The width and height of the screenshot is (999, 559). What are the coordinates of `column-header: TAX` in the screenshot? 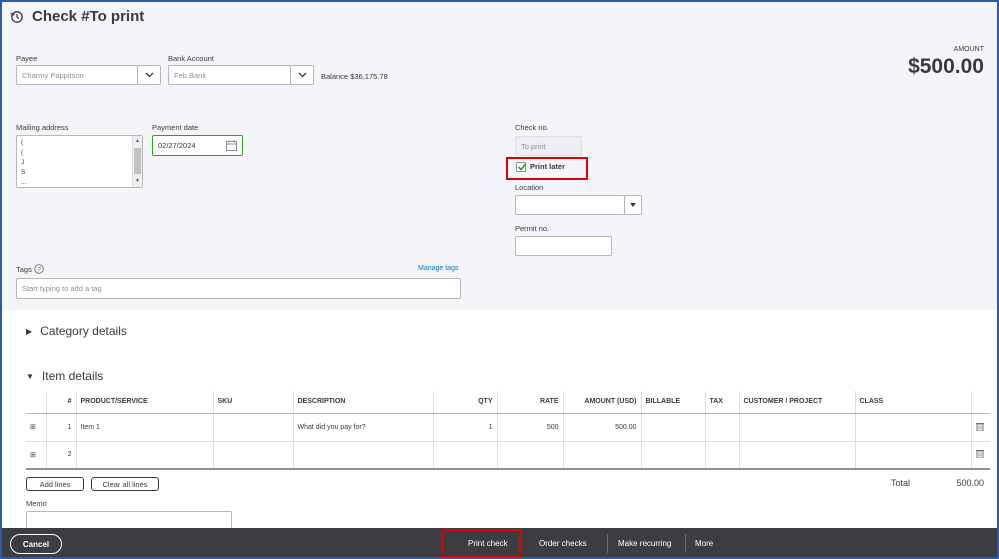 It's located at (721, 402).